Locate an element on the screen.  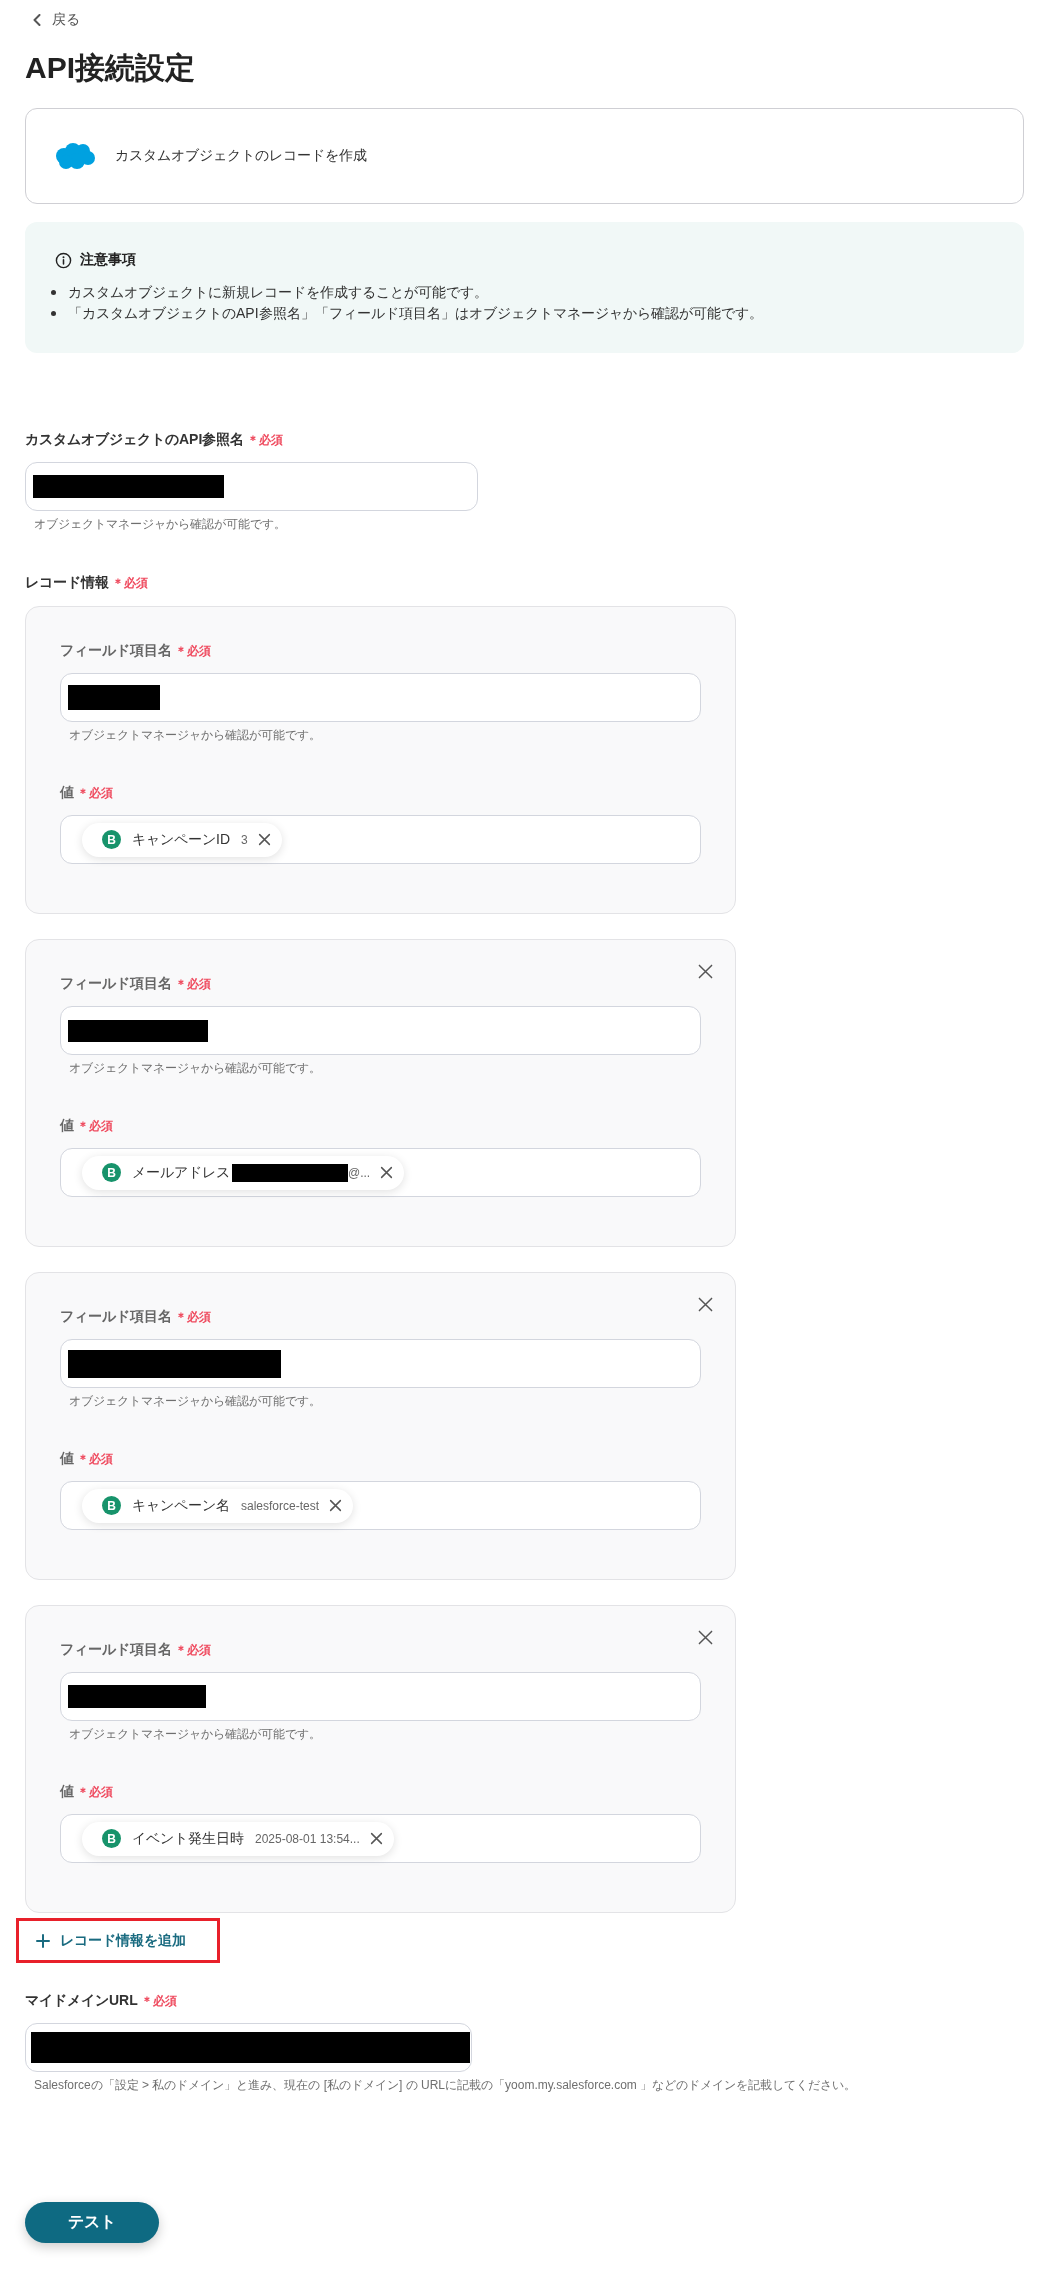
field-label: カスタムオブジェクトのAPI参照名 is located at coordinates (135, 440).